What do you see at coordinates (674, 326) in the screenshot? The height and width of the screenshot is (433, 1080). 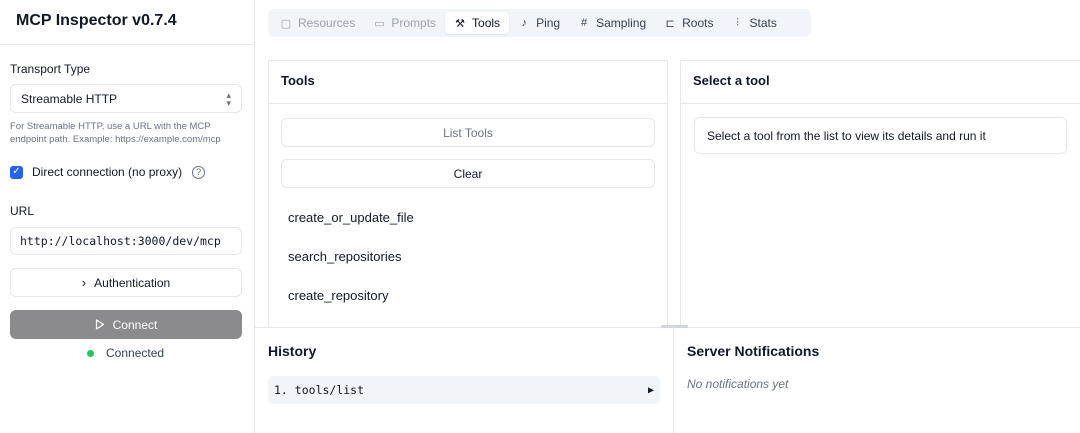 I see `resize-handle` at bounding box center [674, 326].